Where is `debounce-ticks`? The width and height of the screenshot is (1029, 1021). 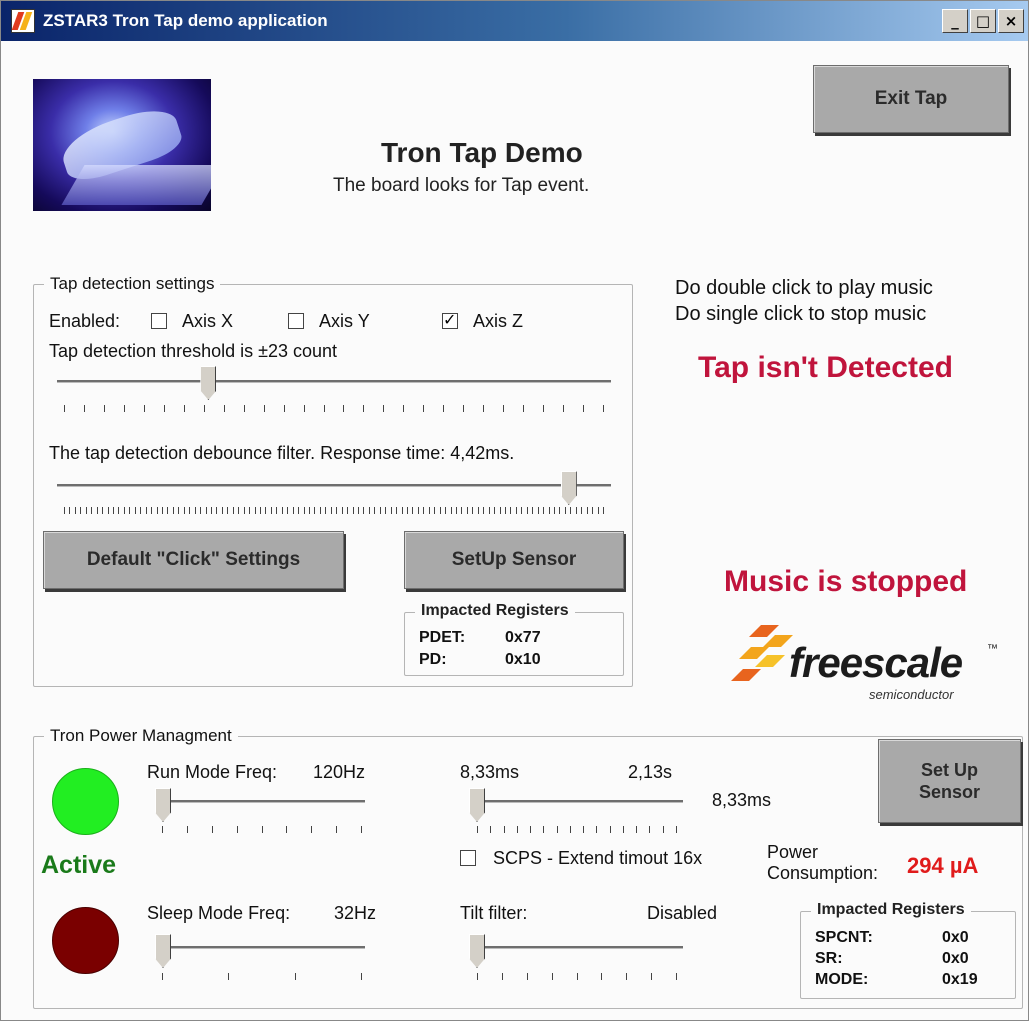 debounce-ticks is located at coordinates (334, 511).